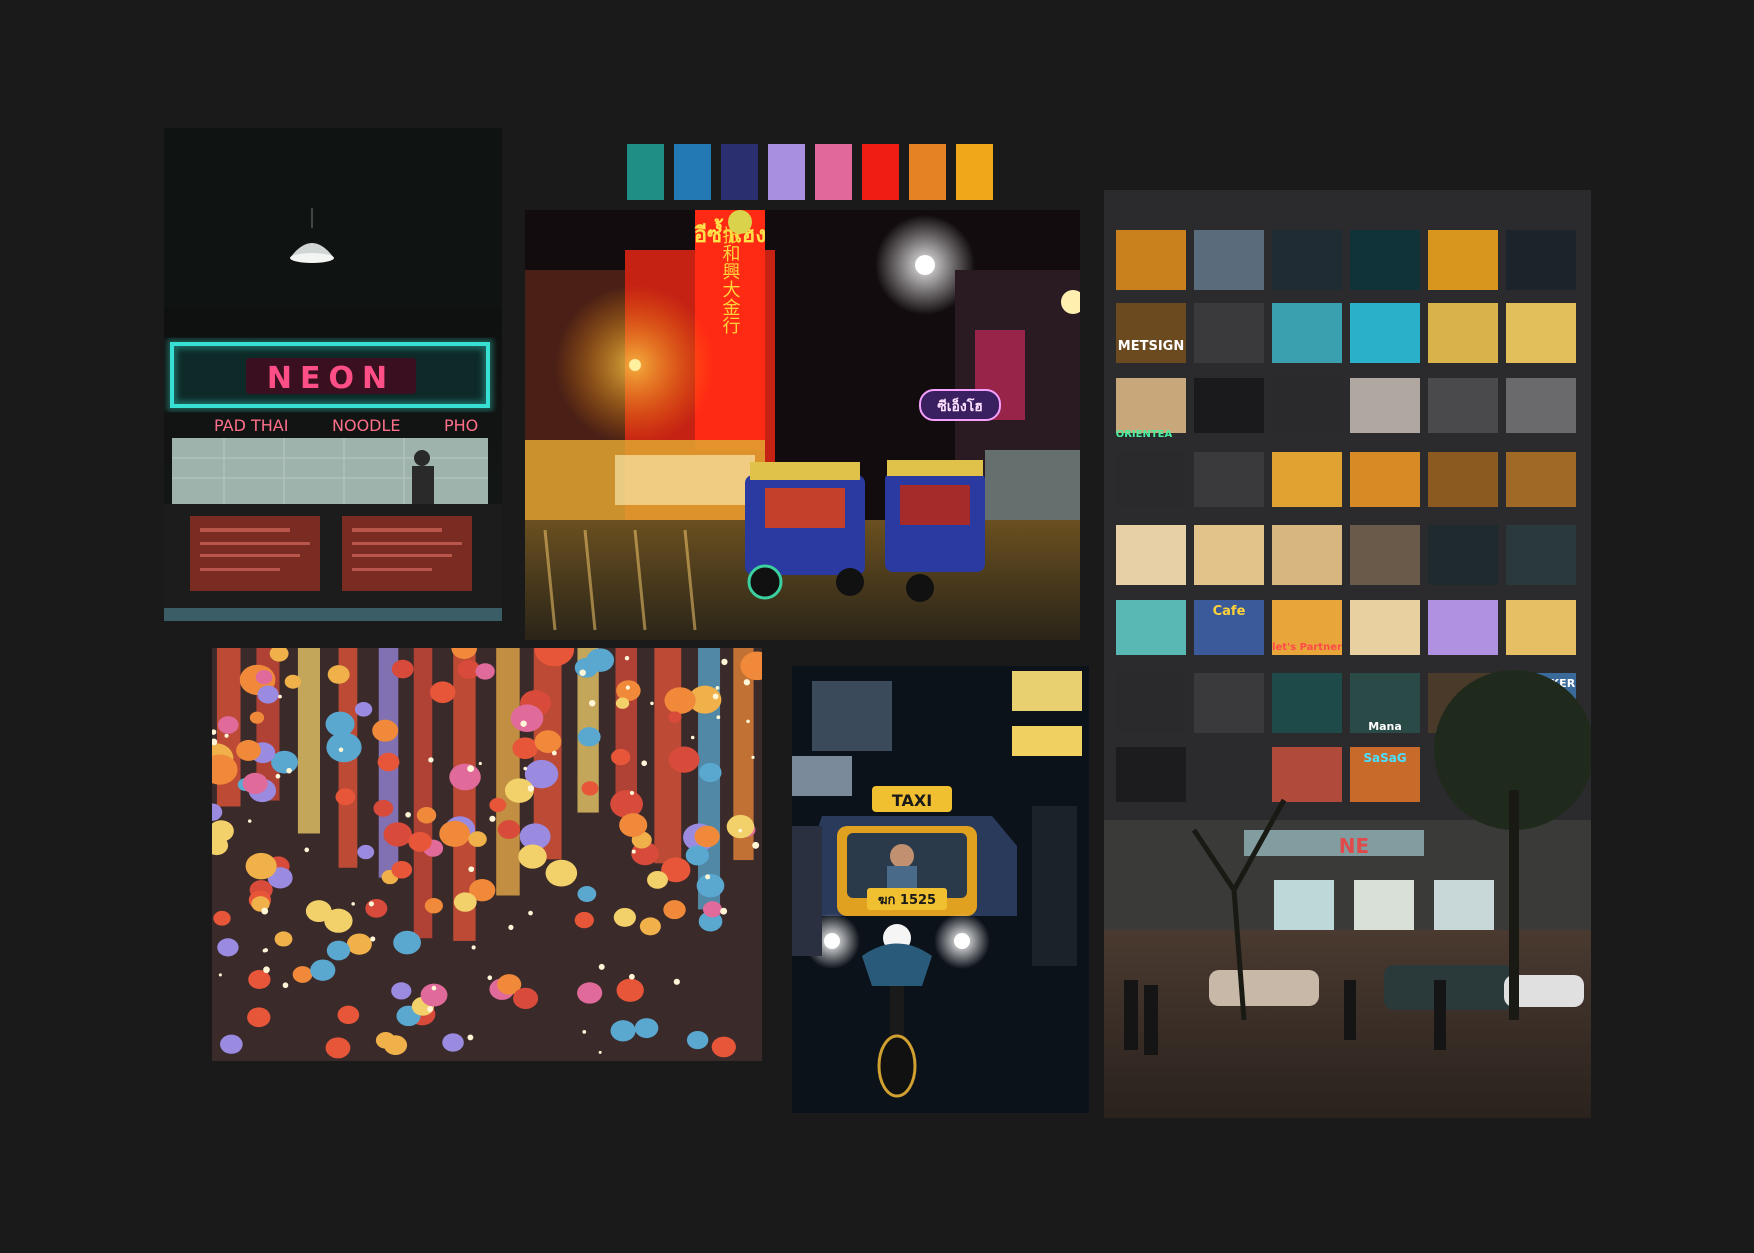  What do you see at coordinates (802, 425) in the screenshot?
I see `photo-chinatown-street: อีซ้ำเฮง 振和興大金行 ซีเอ็งโฮ` at bounding box center [802, 425].